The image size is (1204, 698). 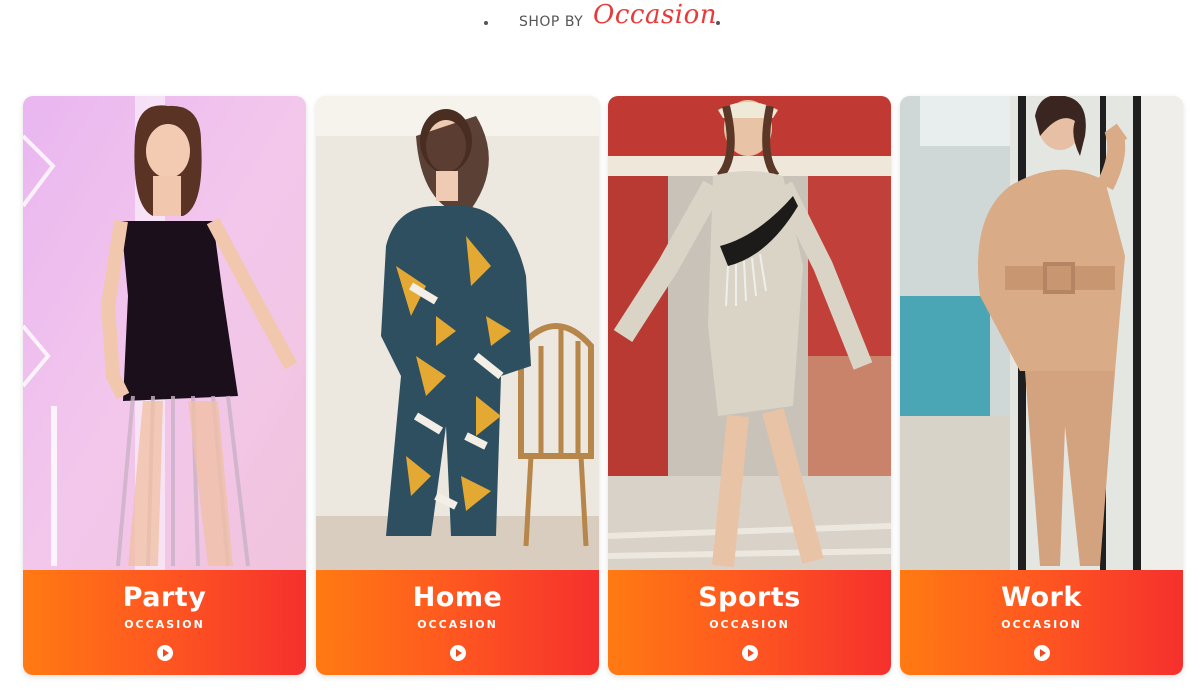 I want to click on card-title: Sports, so click(x=749, y=597).